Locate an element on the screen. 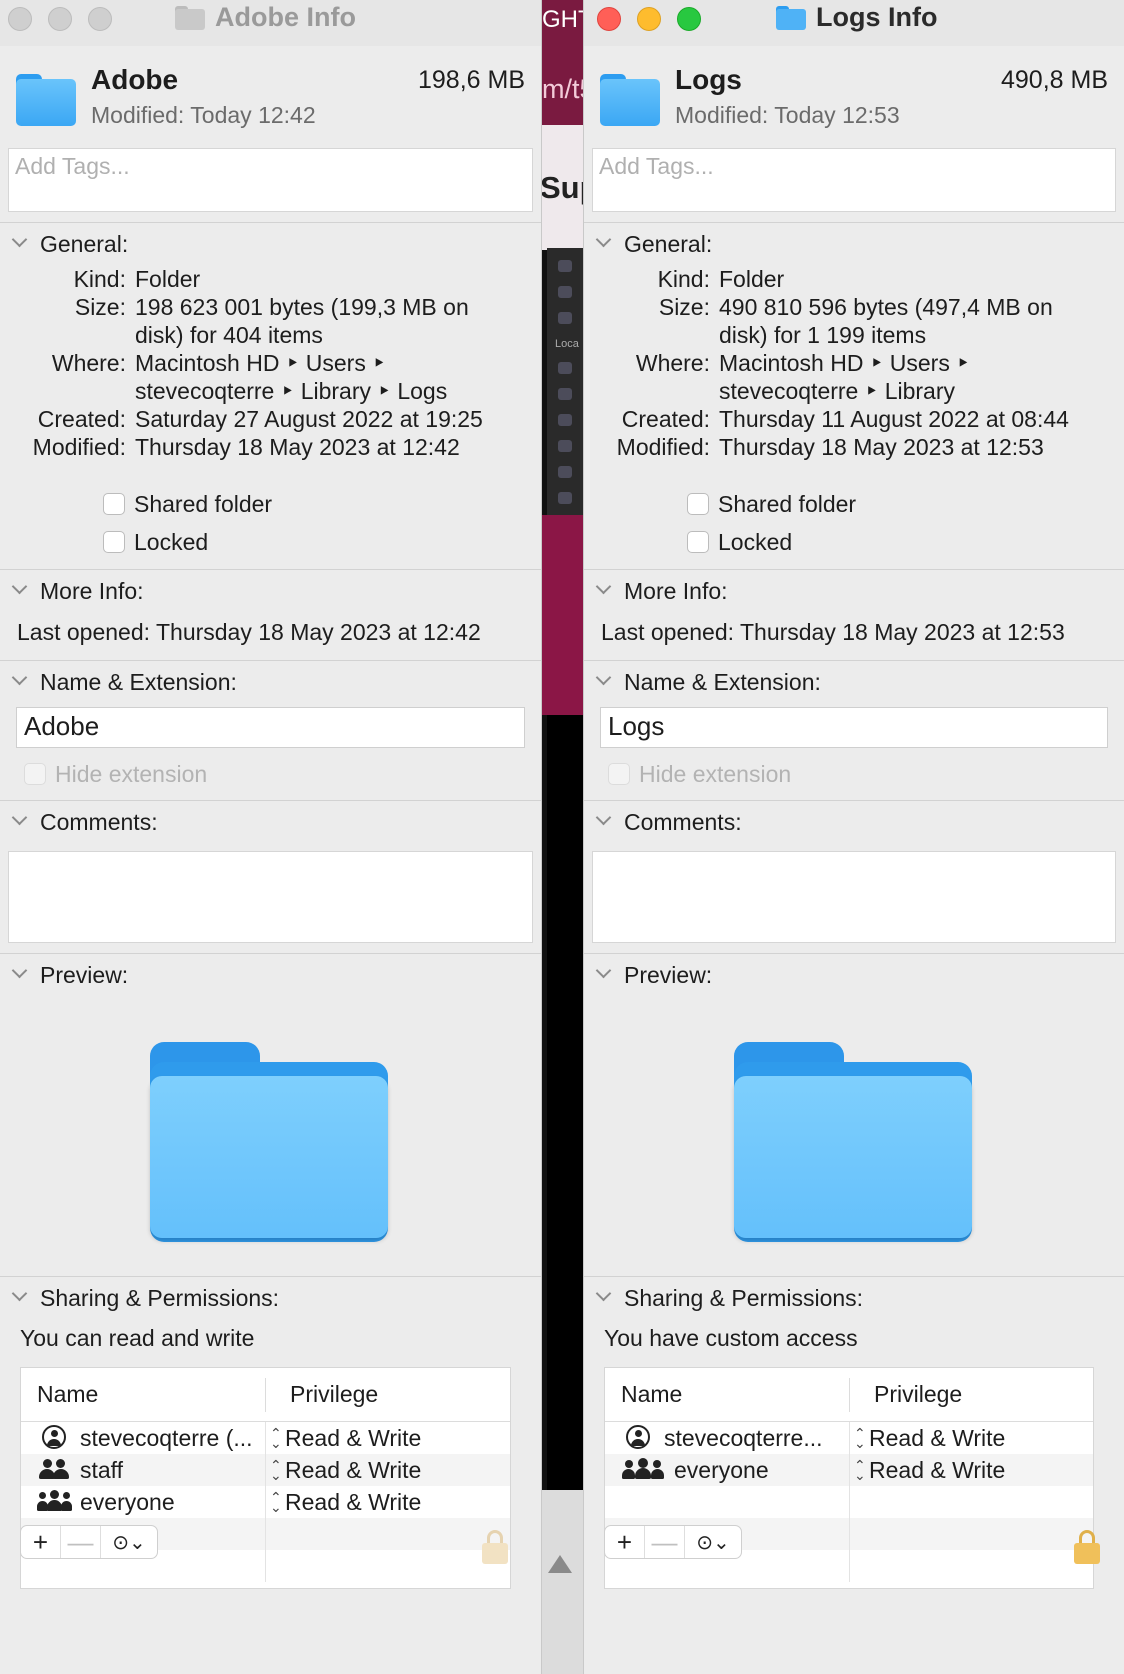  titlebar: Adobe Info is located at coordinates (270, 23).